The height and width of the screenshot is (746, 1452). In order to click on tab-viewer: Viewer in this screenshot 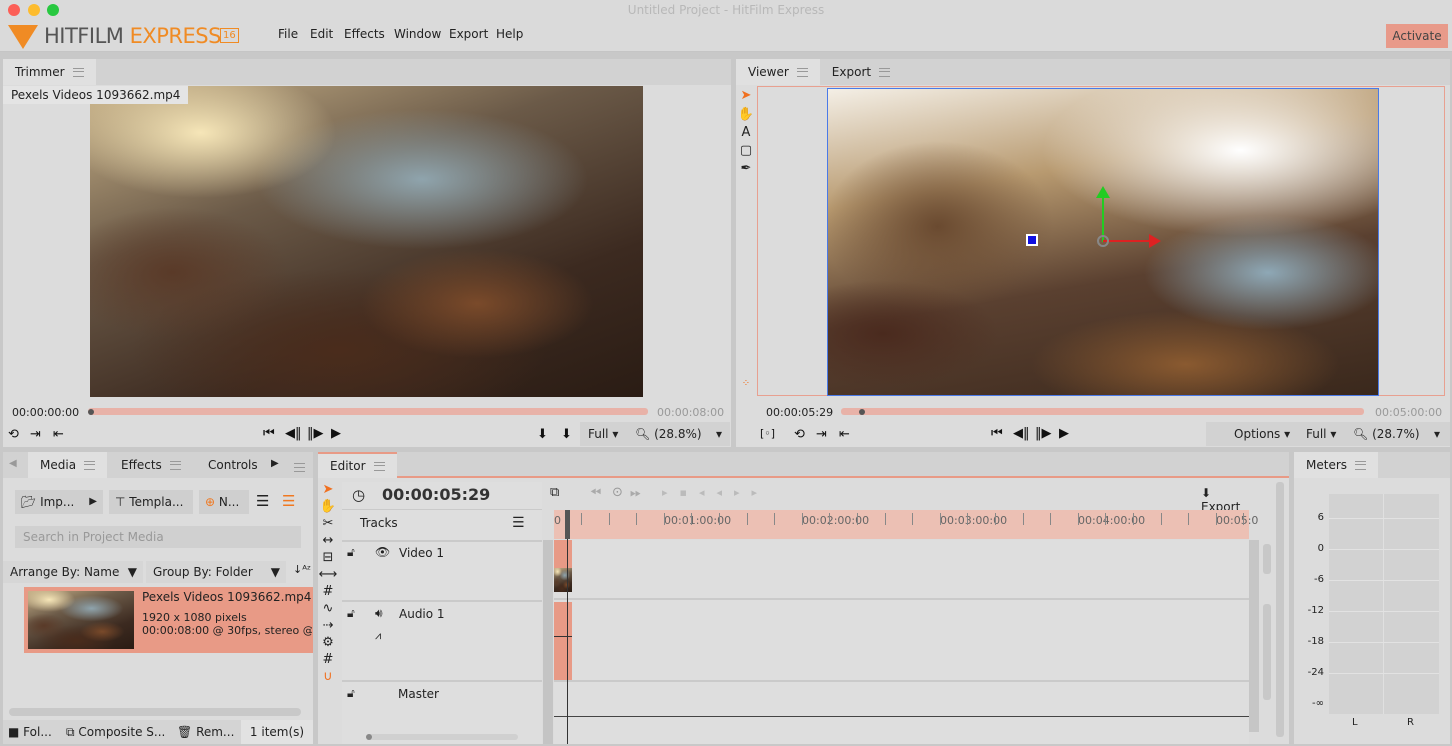, I will do `click(778, 72)`.